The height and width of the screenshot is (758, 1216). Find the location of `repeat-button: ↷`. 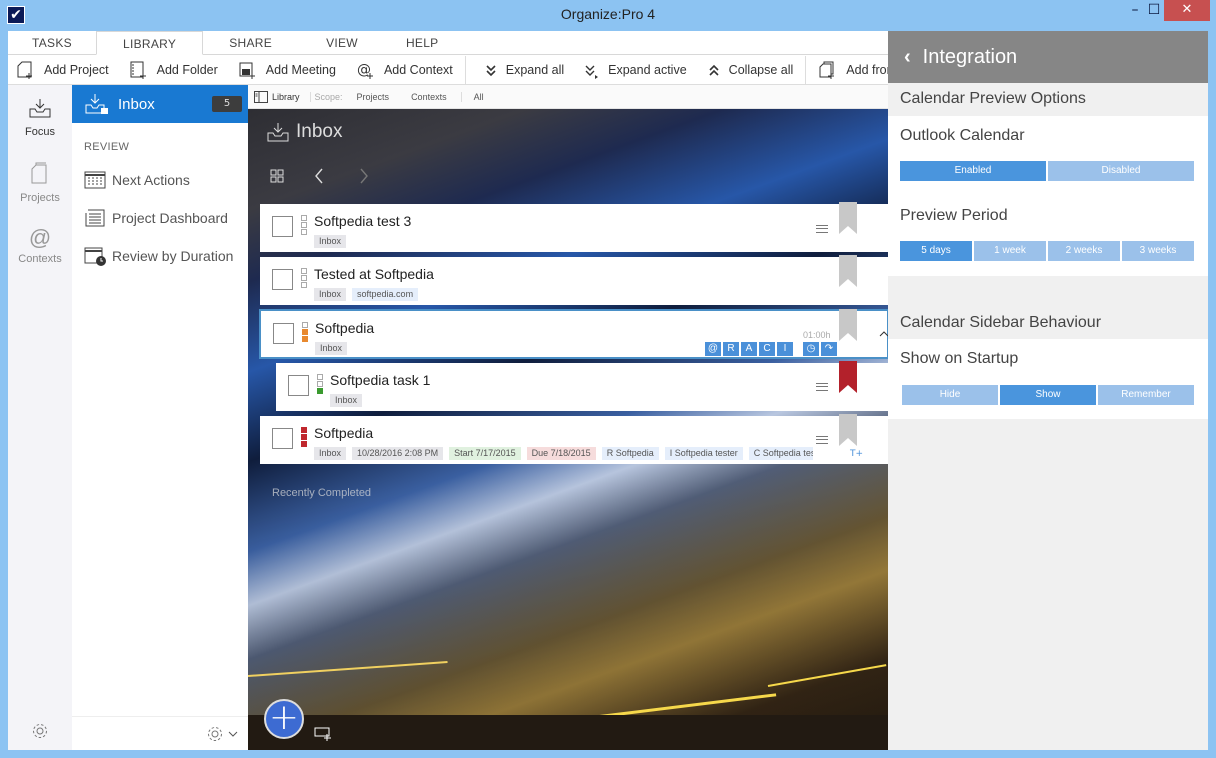

repeat-button: ↷ is located at coordinates (829, 349).